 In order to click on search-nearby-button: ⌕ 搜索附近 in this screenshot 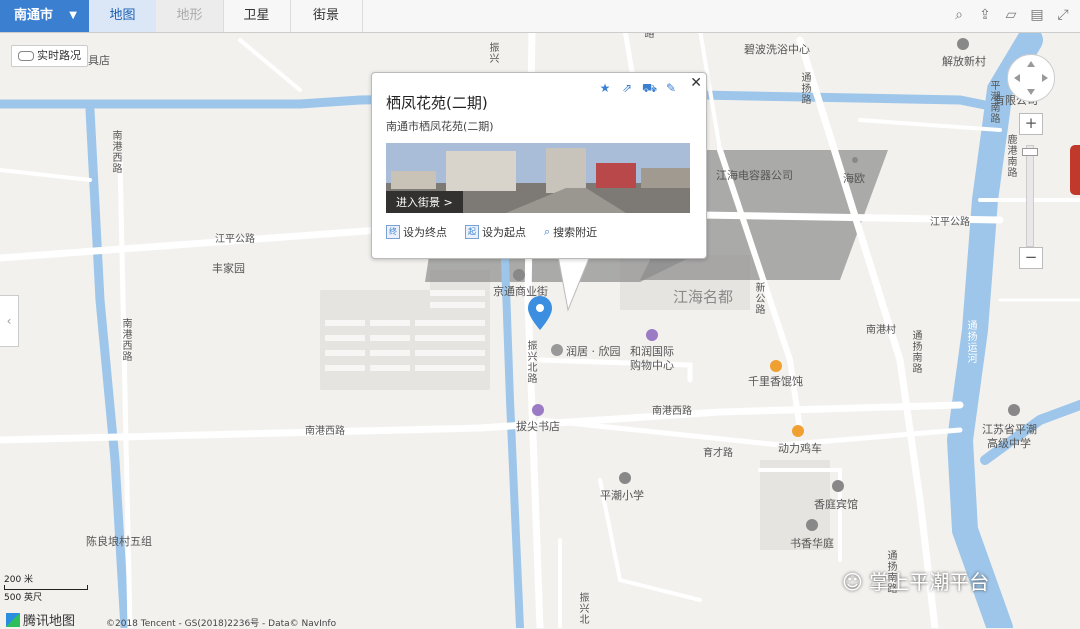, I will do `click(570, 232)`.